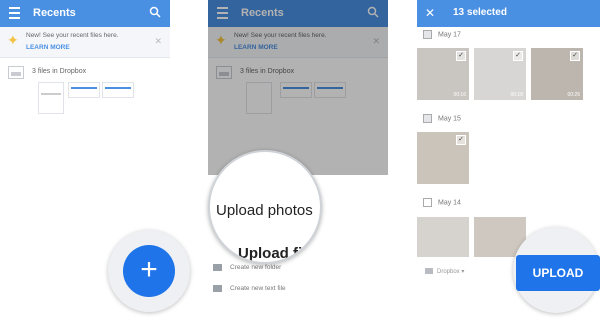 This screenshot has width=600, height=321. Describe the element at coordinates (500, 74) in the screenshot. I see `photo-thumbnail: ✓ 00:18` at that location.